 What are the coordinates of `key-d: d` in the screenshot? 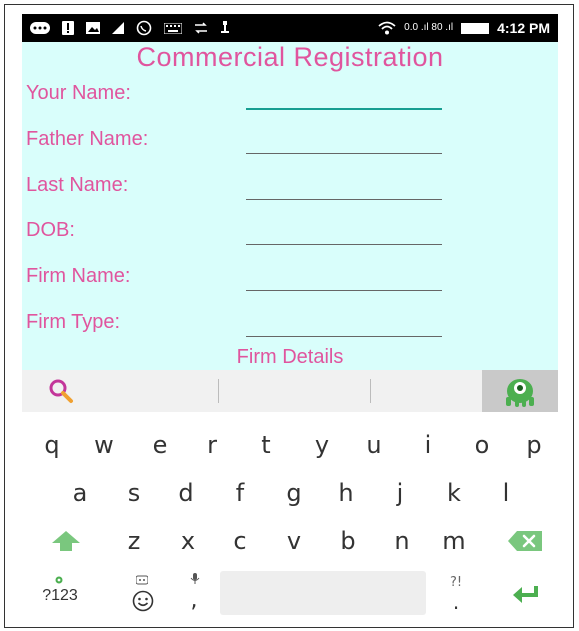 It's located at (186, 493).